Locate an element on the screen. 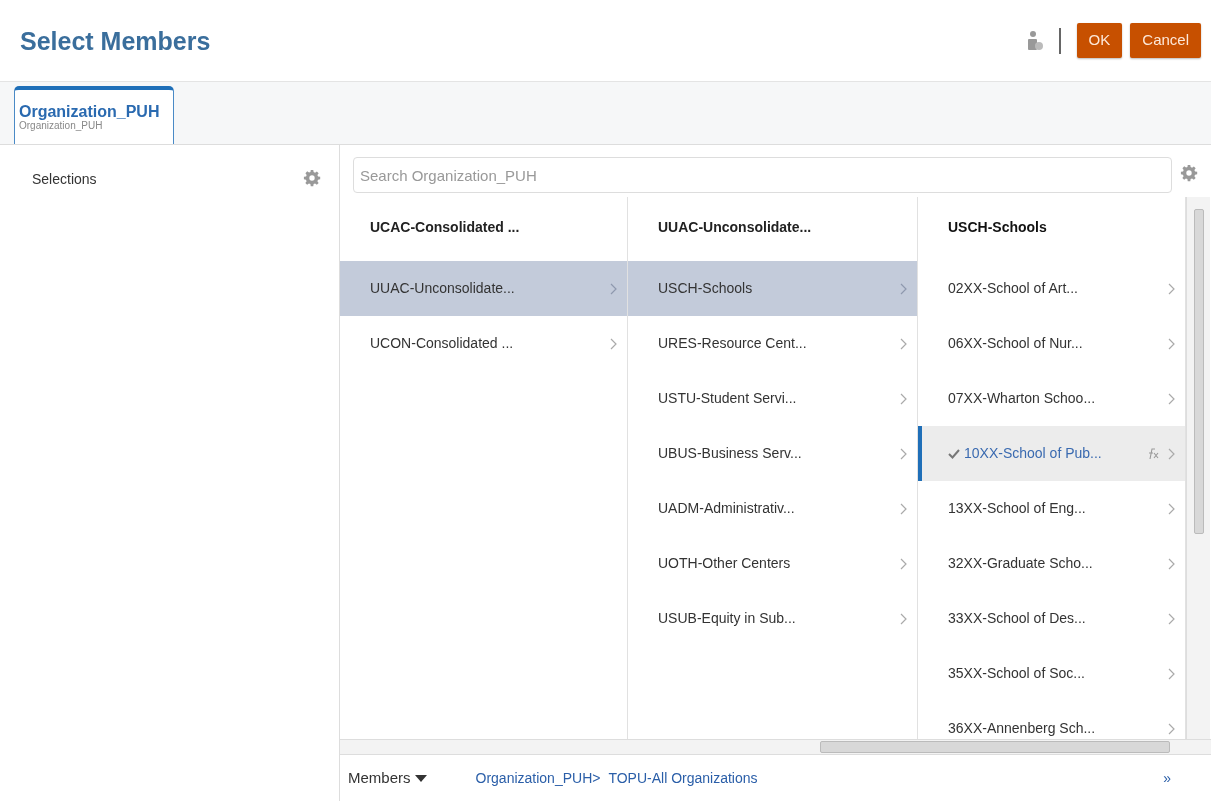  user-settings-icon is located at coordinates (1034, 40).